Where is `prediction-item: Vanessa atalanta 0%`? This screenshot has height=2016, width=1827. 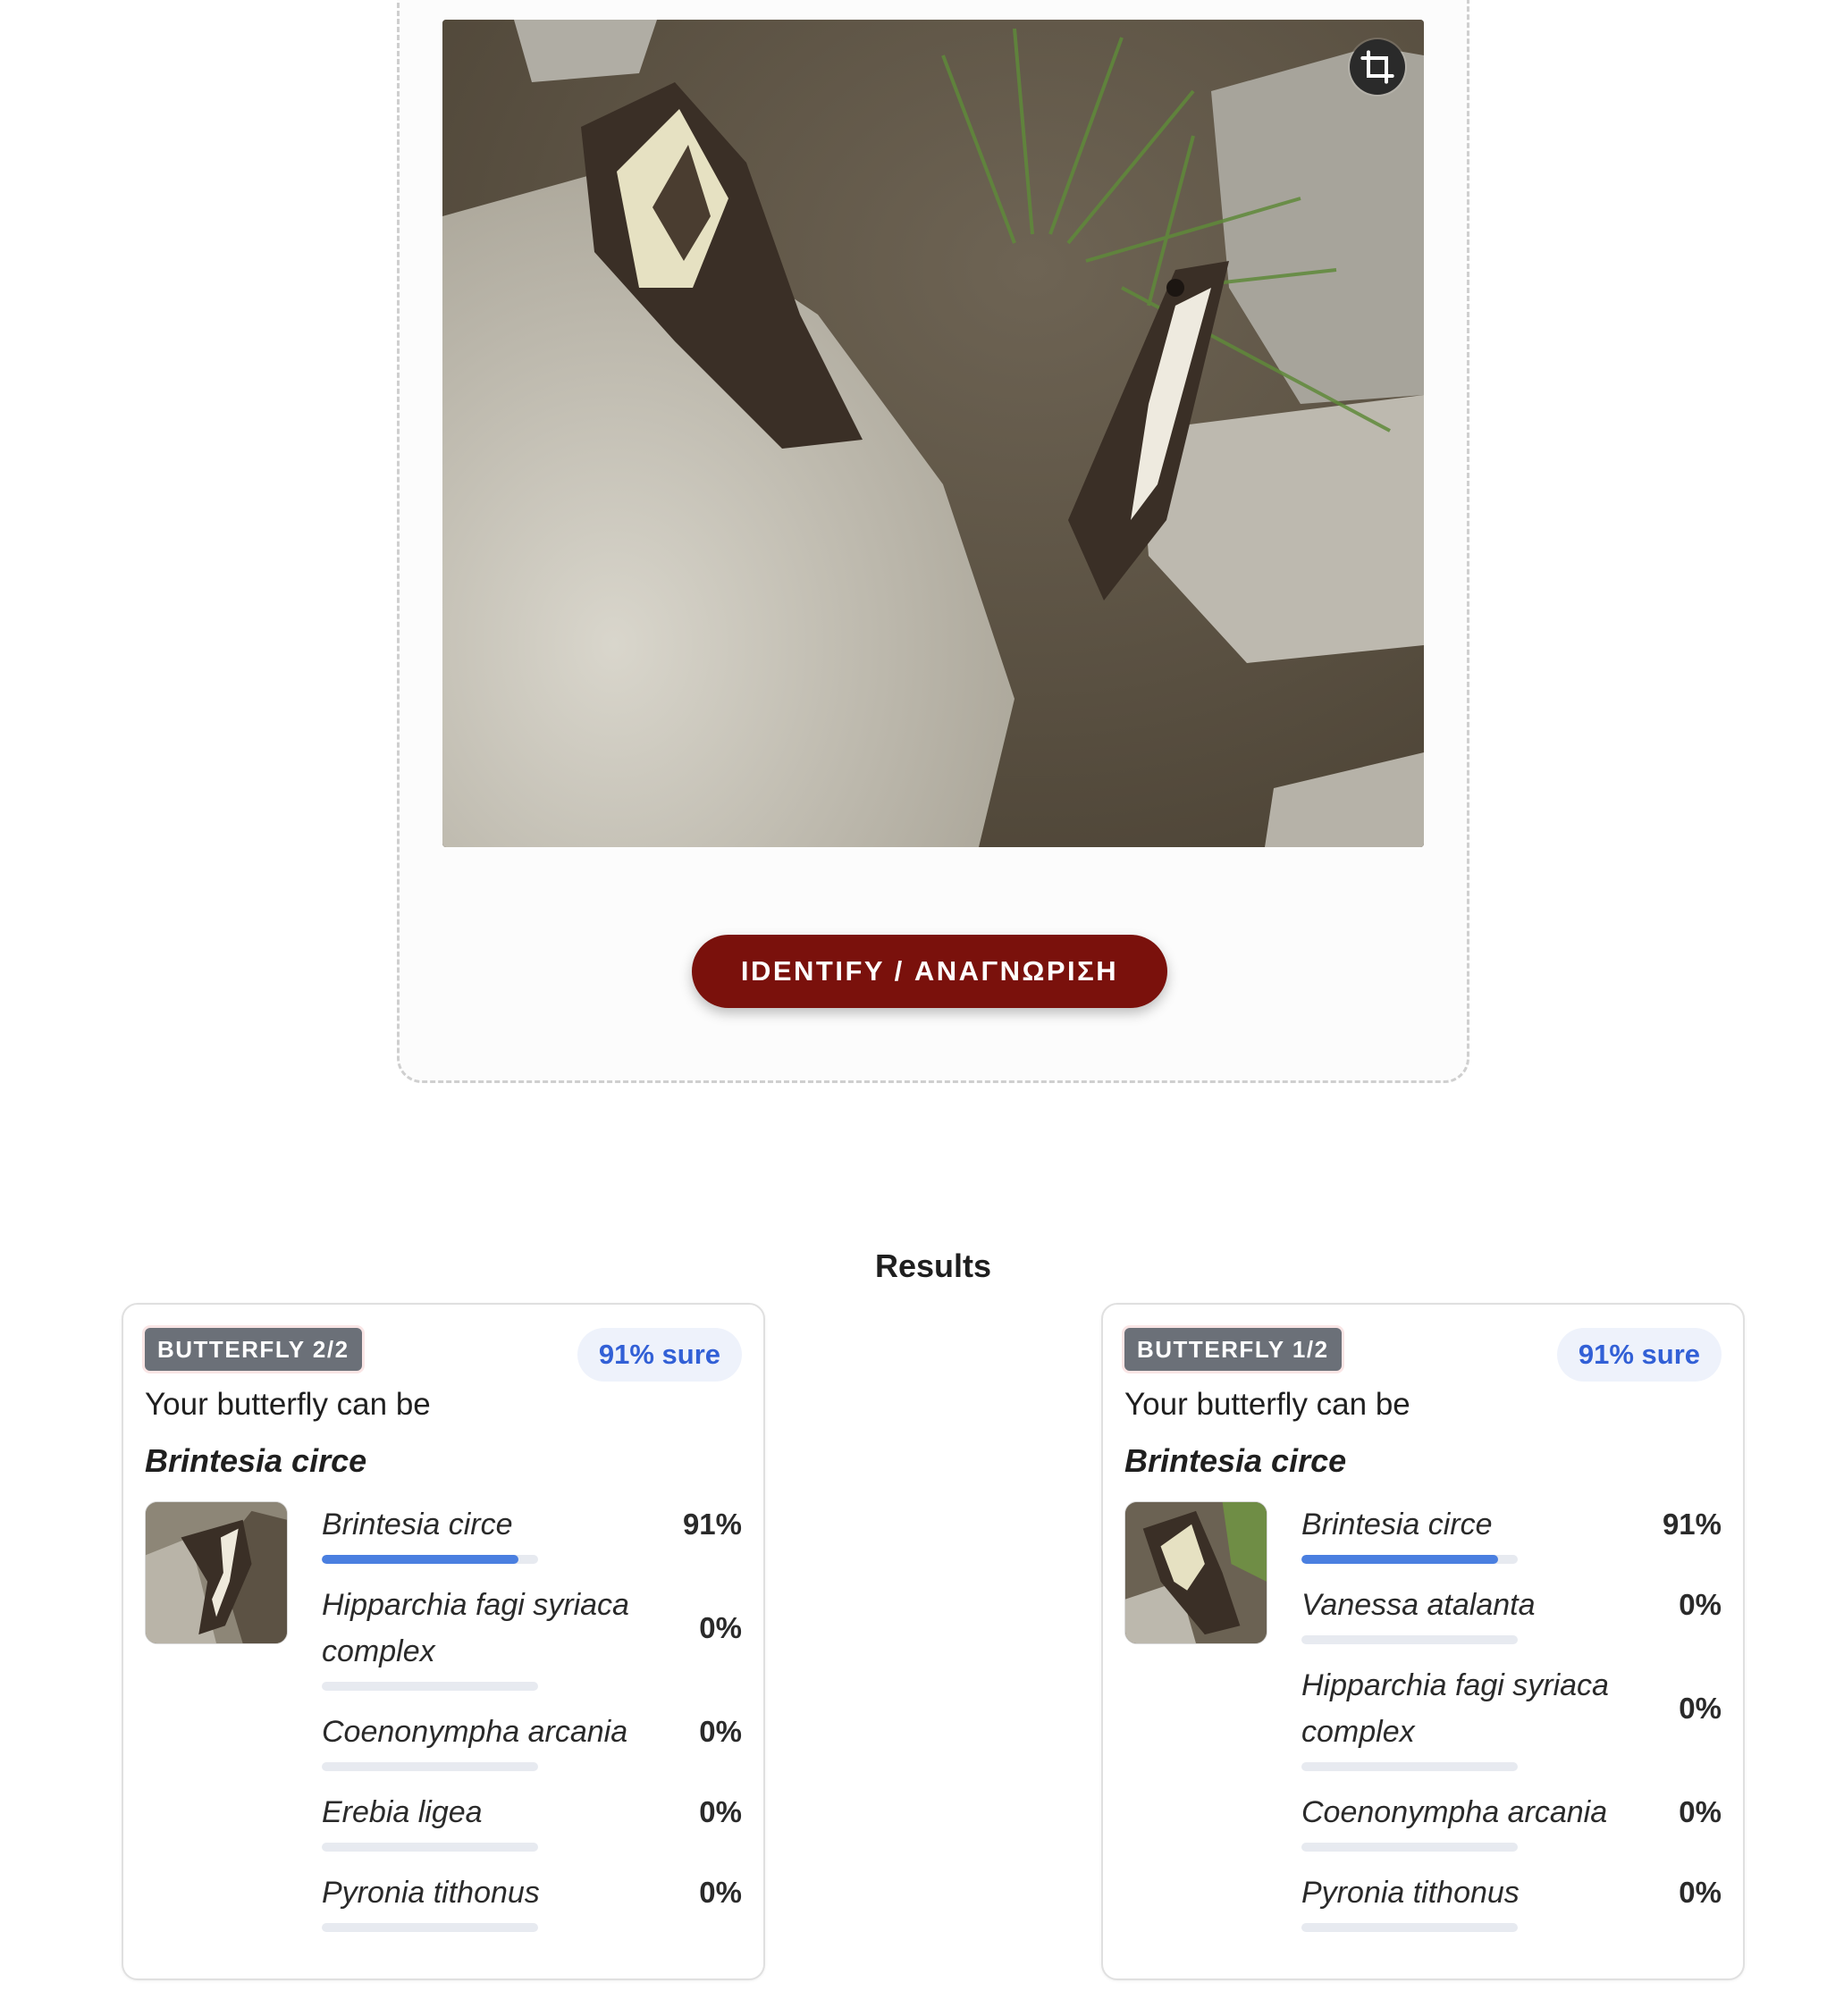 prediction-item: Vanessa atalanta 0% is located at coordinates (1511, 1613).